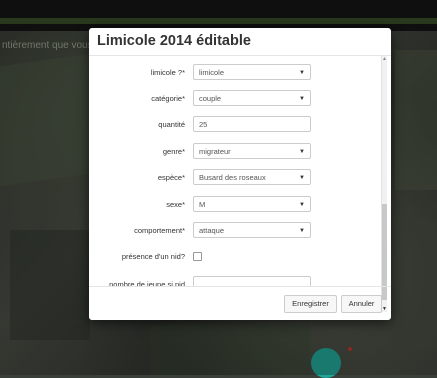 This screenshot has width=437, height=378. Describe the element at coordinates (252, 151) in the screenshot. I see `genre-select: migrateur ▼` at that location.